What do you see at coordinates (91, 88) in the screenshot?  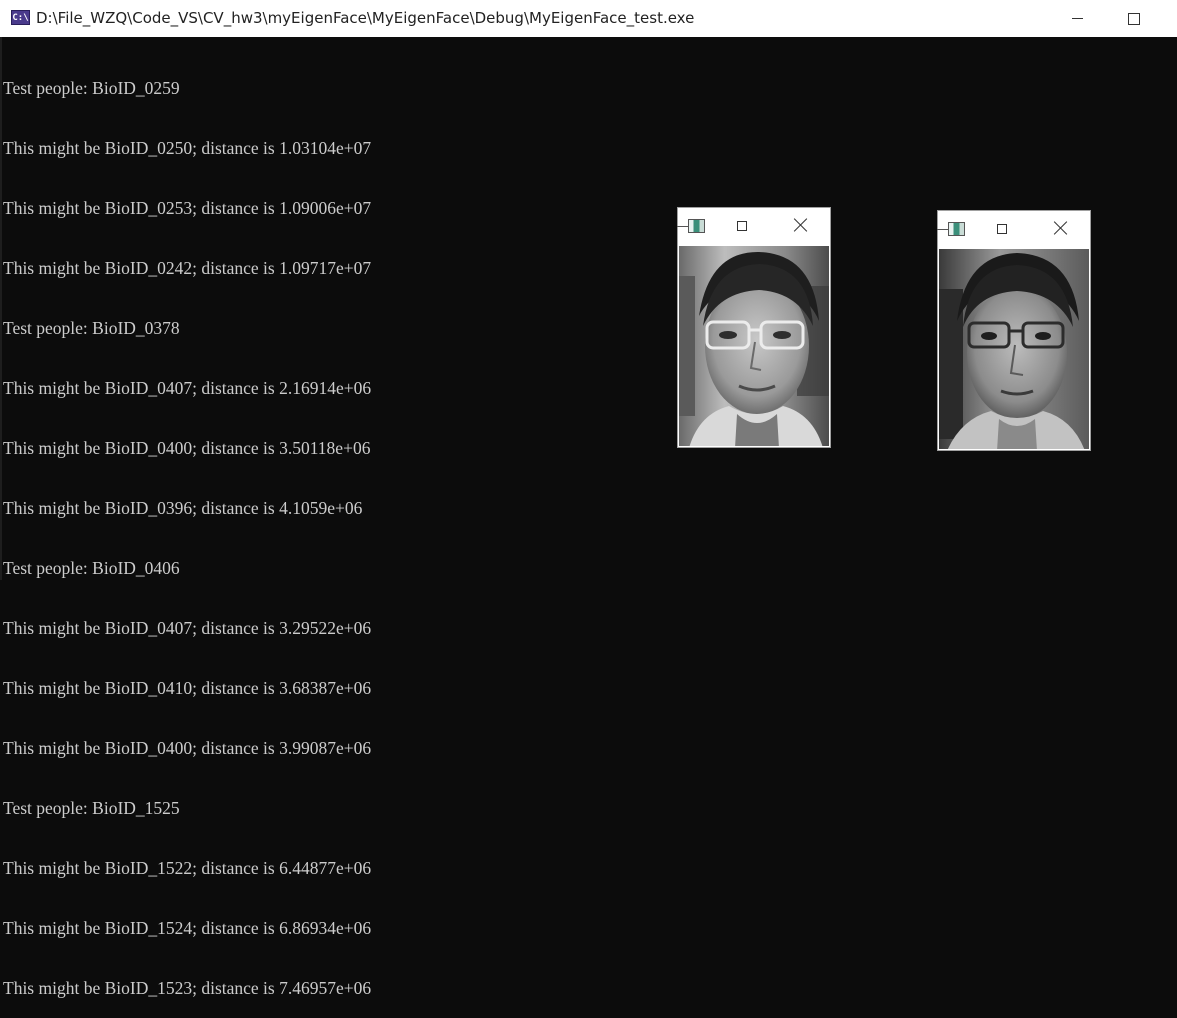 I see `console-line: Test people: BioID_0259` at bounding box center [91, 88].